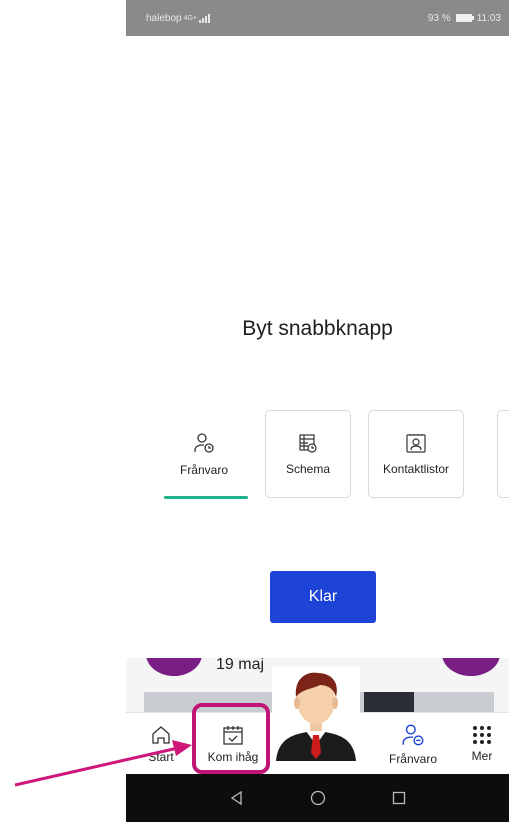  I want to click on status-right: 93 % 11:03, so click(464, 18).